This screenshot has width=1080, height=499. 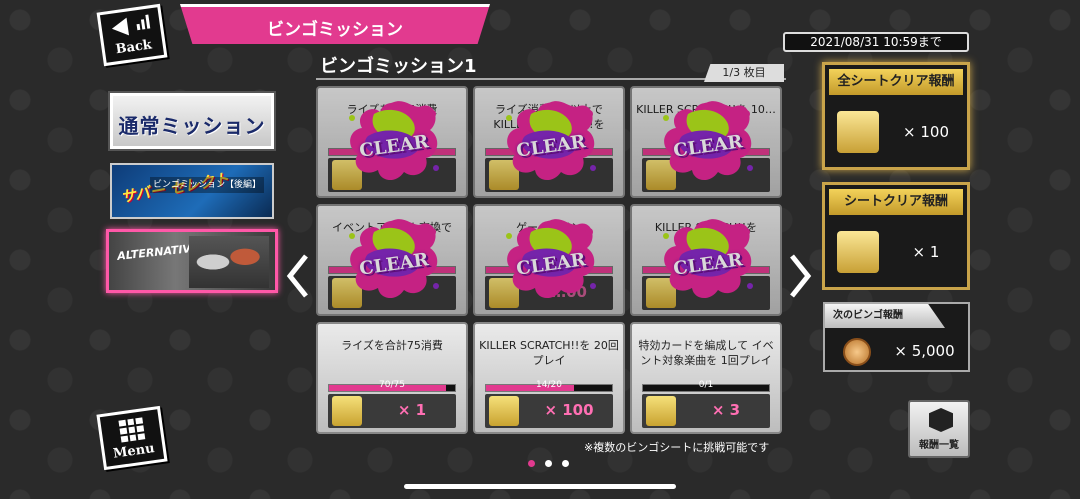 I want to click on all-sheet-clear-qty: × 100, so click(x=926, y=132).